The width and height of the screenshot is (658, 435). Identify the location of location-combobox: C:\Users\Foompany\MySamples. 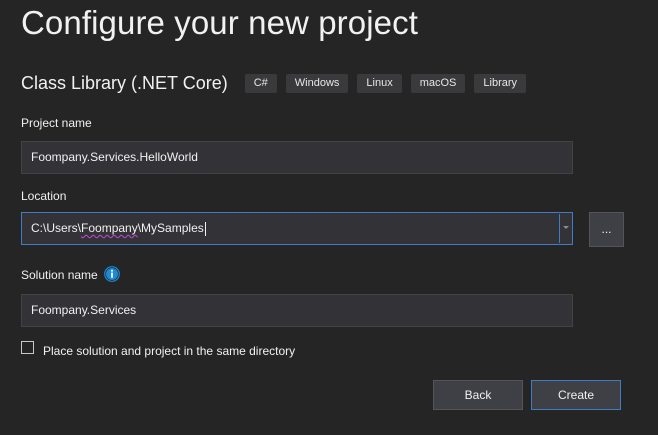
(297, 228).